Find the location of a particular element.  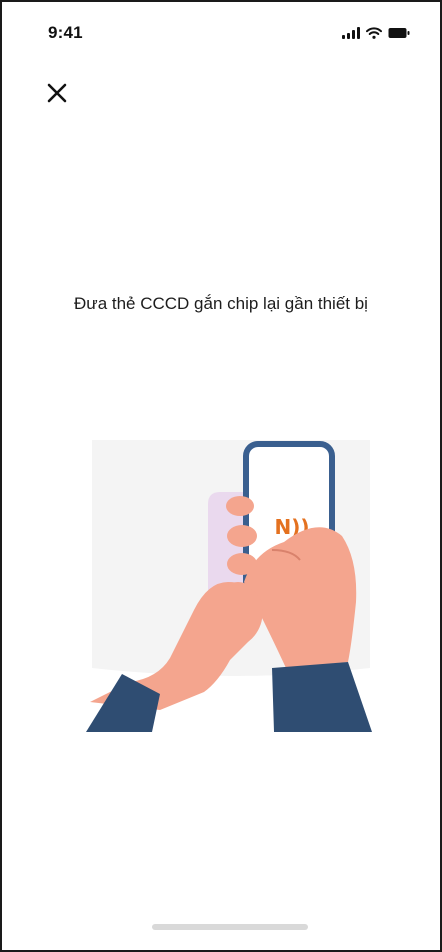

home-indicator is located at coordinates (230, 927).